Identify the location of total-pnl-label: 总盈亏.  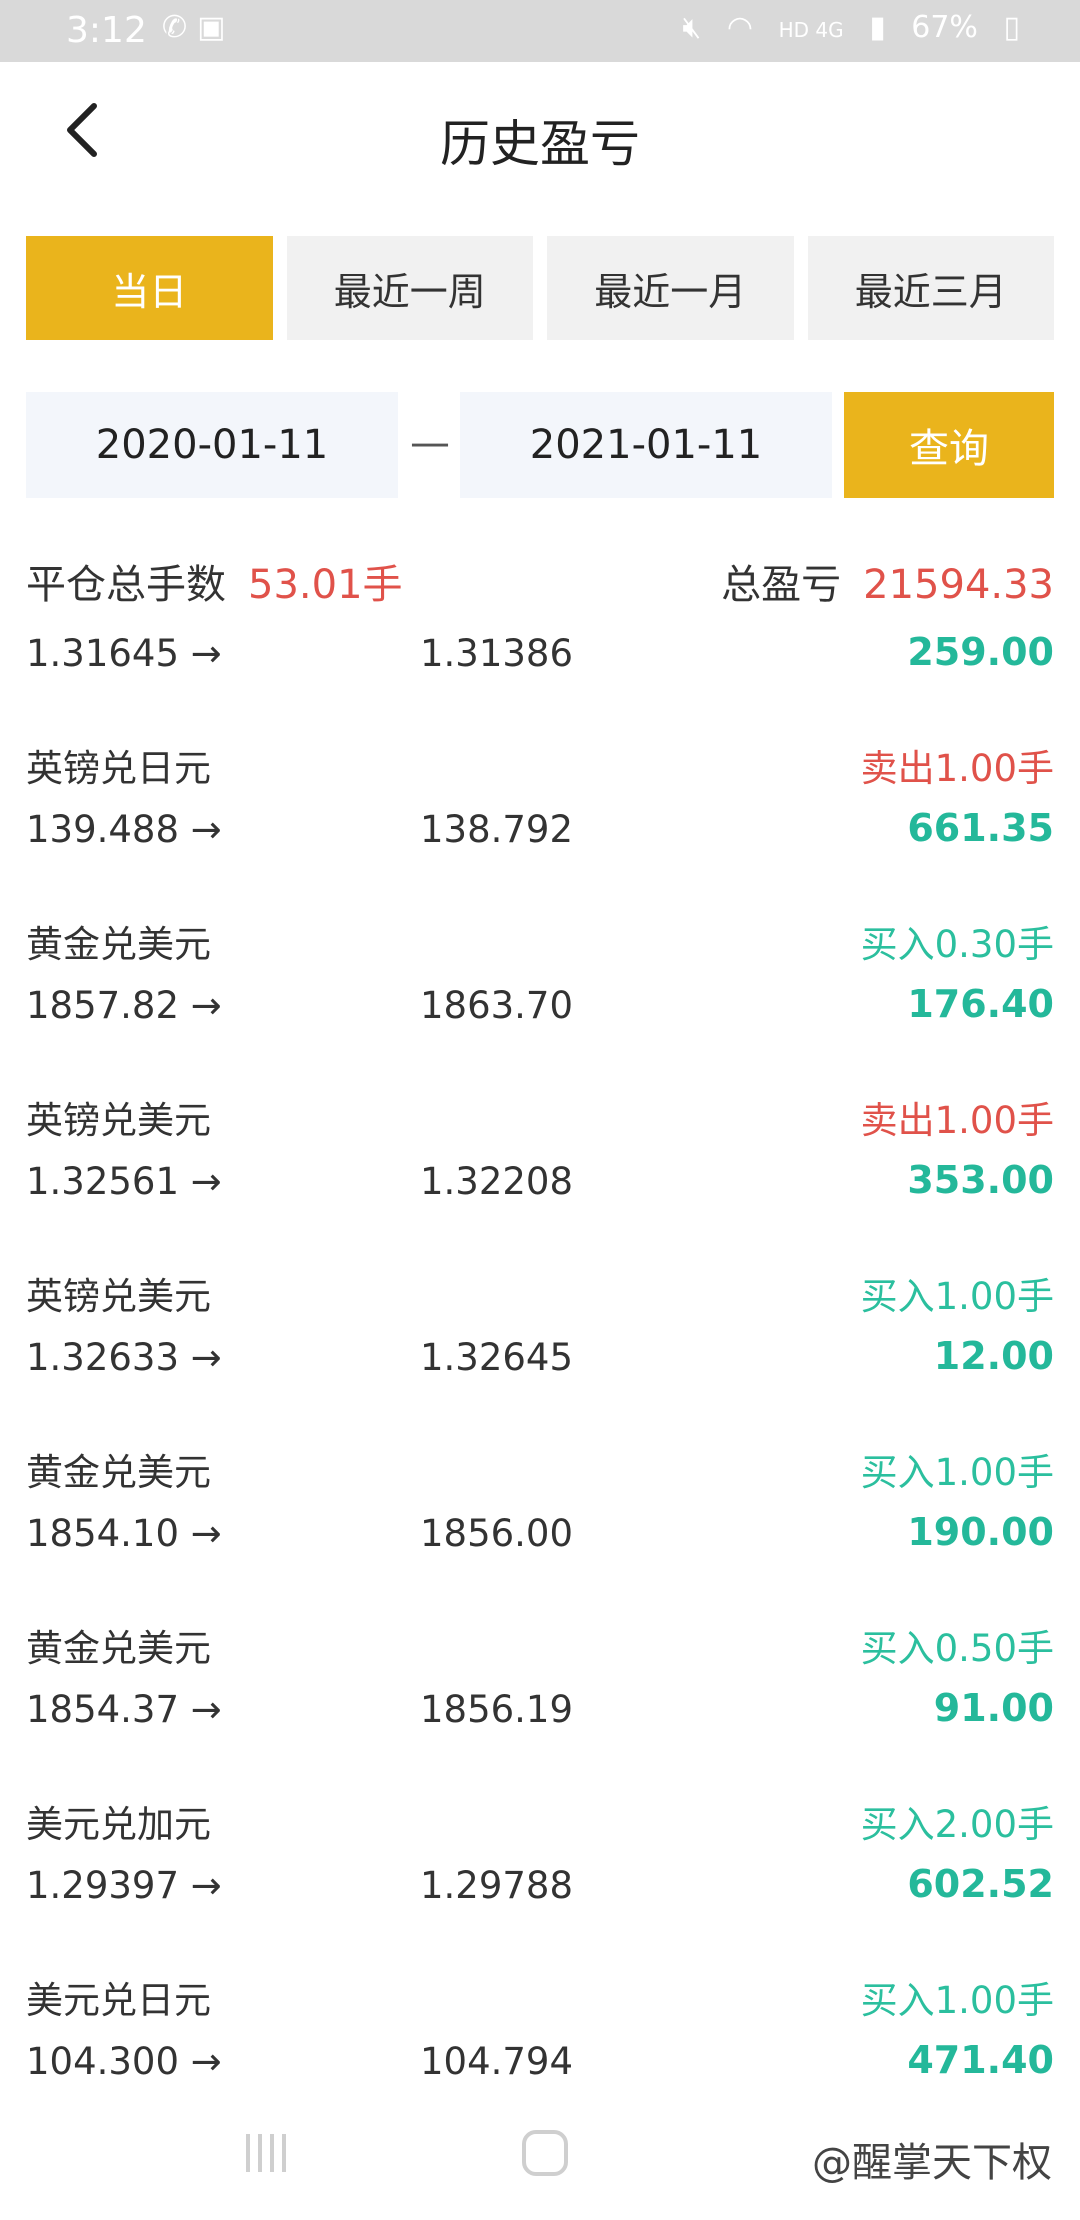
(781, 585).